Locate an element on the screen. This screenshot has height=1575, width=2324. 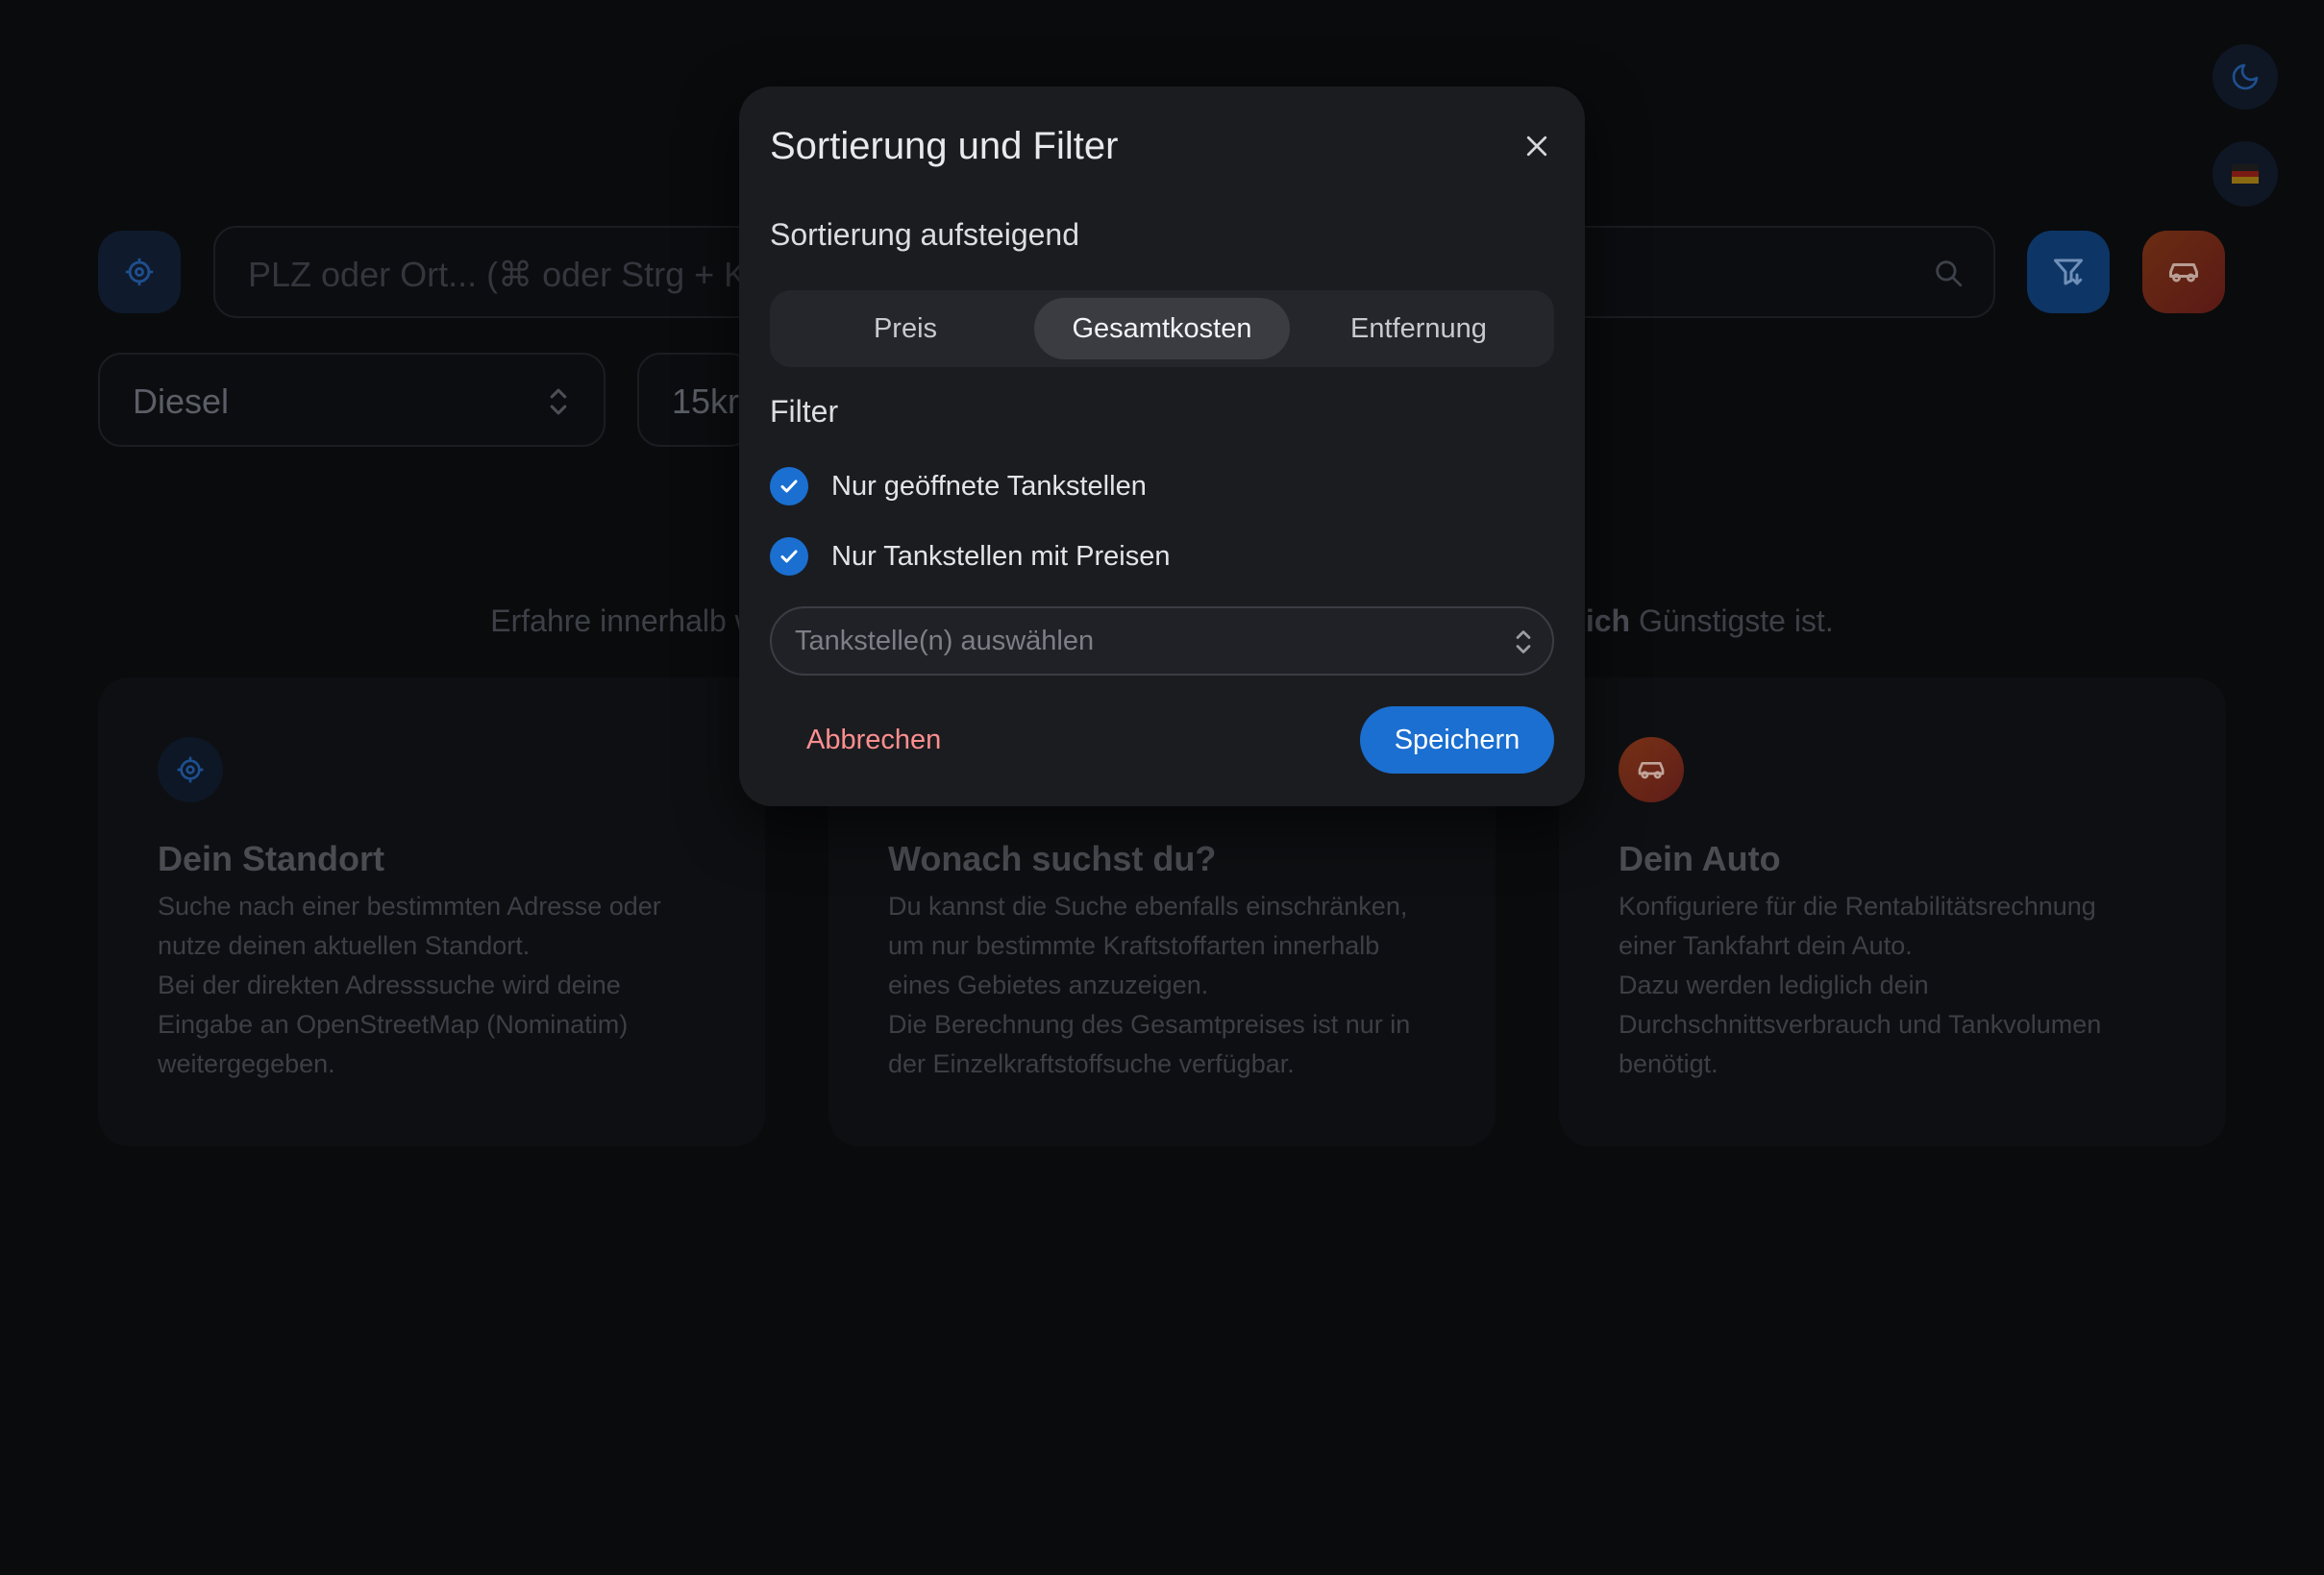
sort-option-price: Preis is located at coordinates (905, 328).